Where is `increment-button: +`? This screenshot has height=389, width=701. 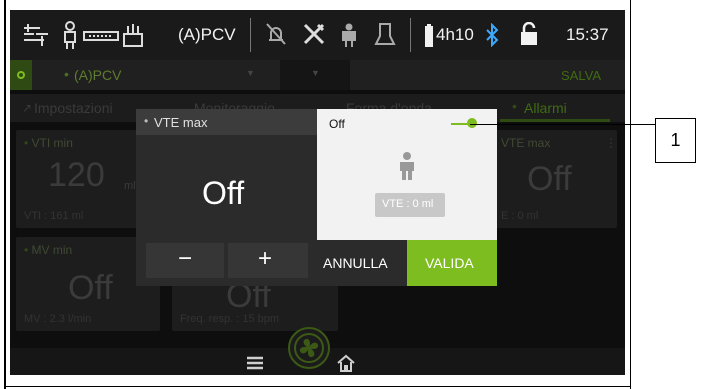 increment-button: + is located at coordinates (268, 260).